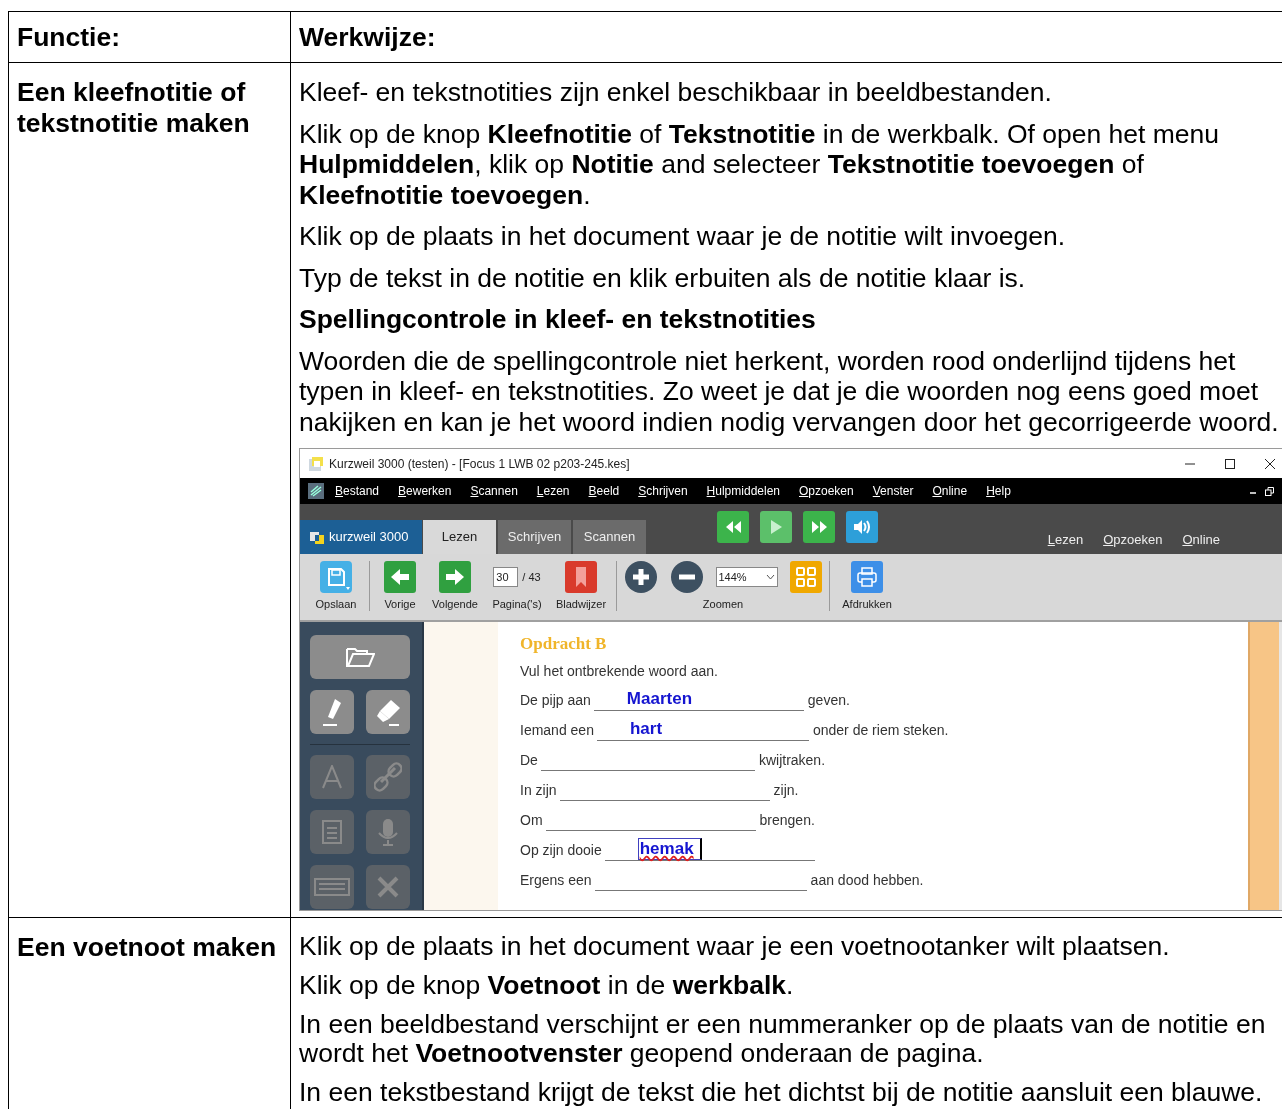 The image size is (1282, 1109). What do you see at coordinates (332, 777) in the screenshot?
I see `letter-icon` at bounding box center [332, 777].